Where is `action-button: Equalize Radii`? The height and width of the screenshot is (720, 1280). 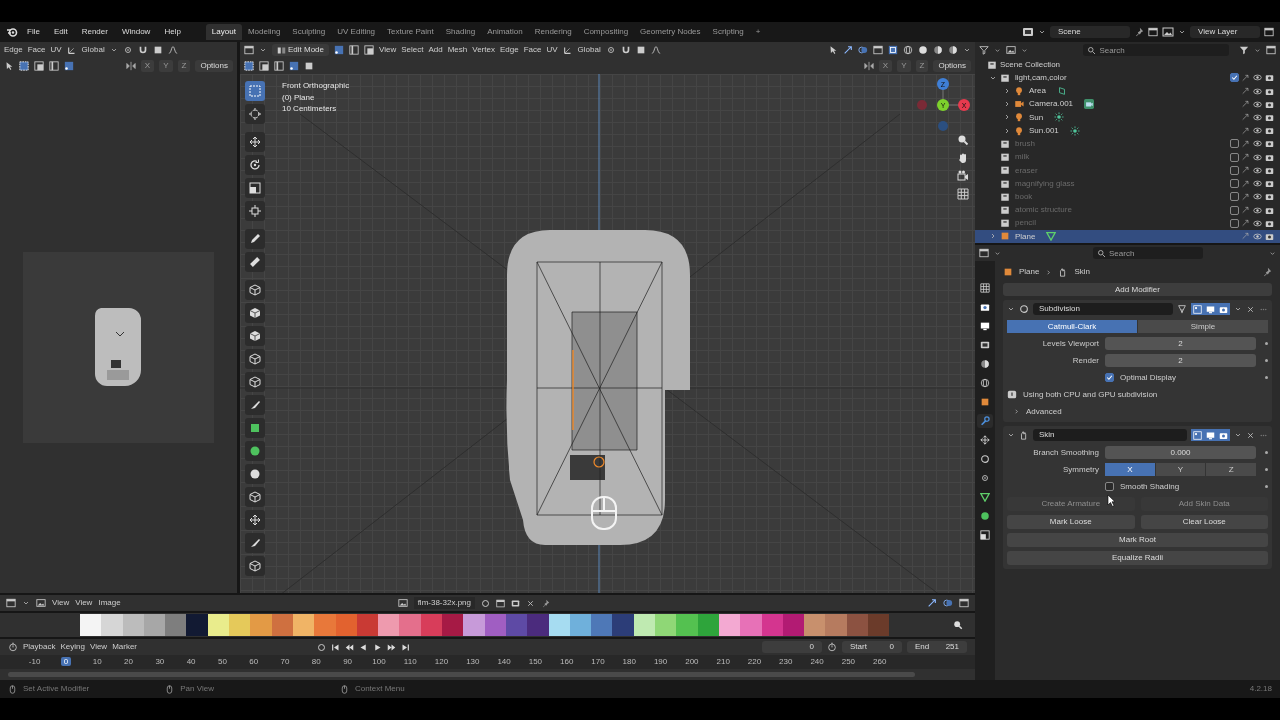
action-button: Equalize Radii is located at coordinates (1137, 558).